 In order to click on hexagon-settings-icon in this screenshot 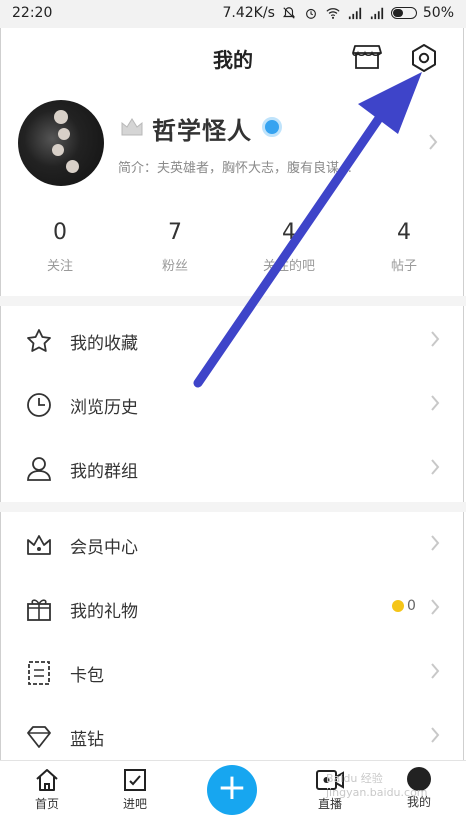, I will do `click(424, 58)`.